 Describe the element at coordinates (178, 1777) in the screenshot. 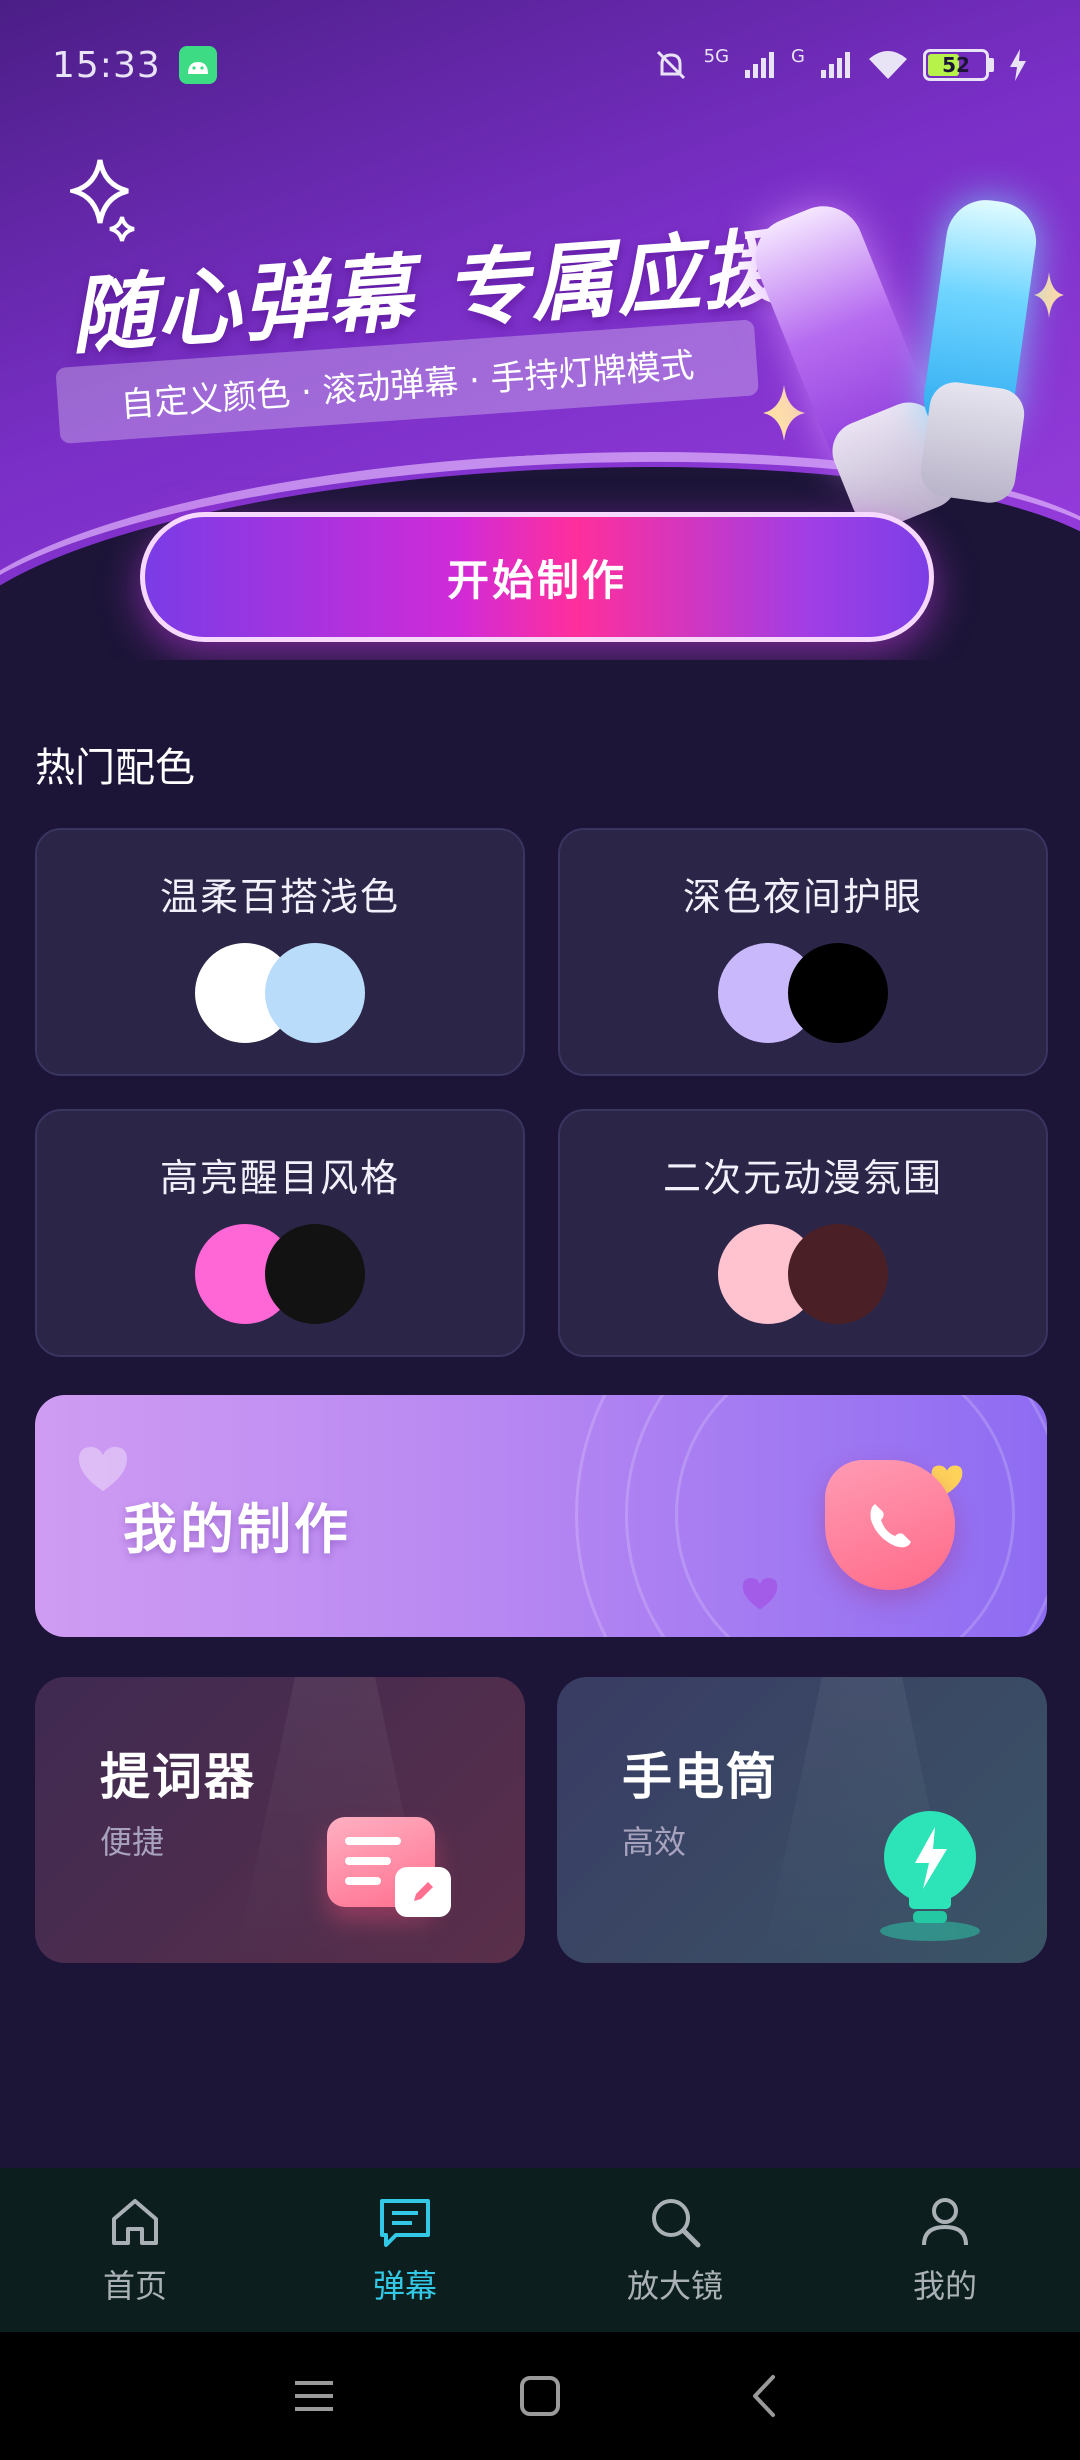

I see `tool-title: 提词器` at that location.